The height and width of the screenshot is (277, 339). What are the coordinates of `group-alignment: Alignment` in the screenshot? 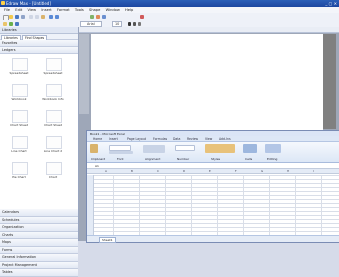 It's located at (153, 159).